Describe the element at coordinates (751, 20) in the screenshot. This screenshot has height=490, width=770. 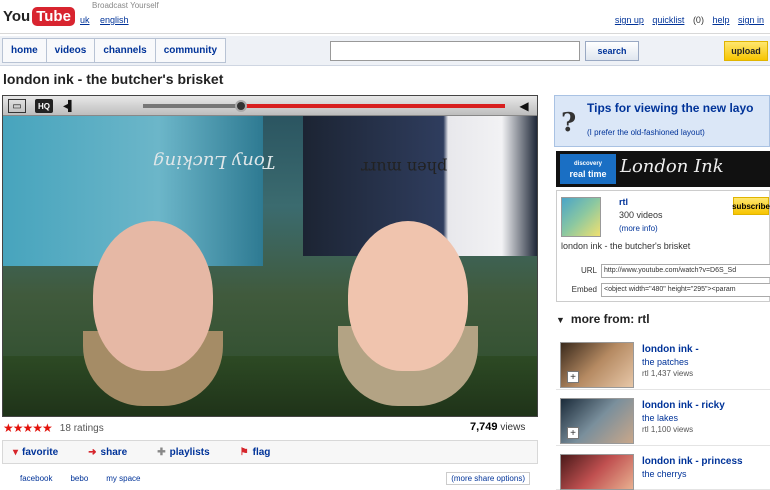
I see `sign-in-link: sign in` at that location.